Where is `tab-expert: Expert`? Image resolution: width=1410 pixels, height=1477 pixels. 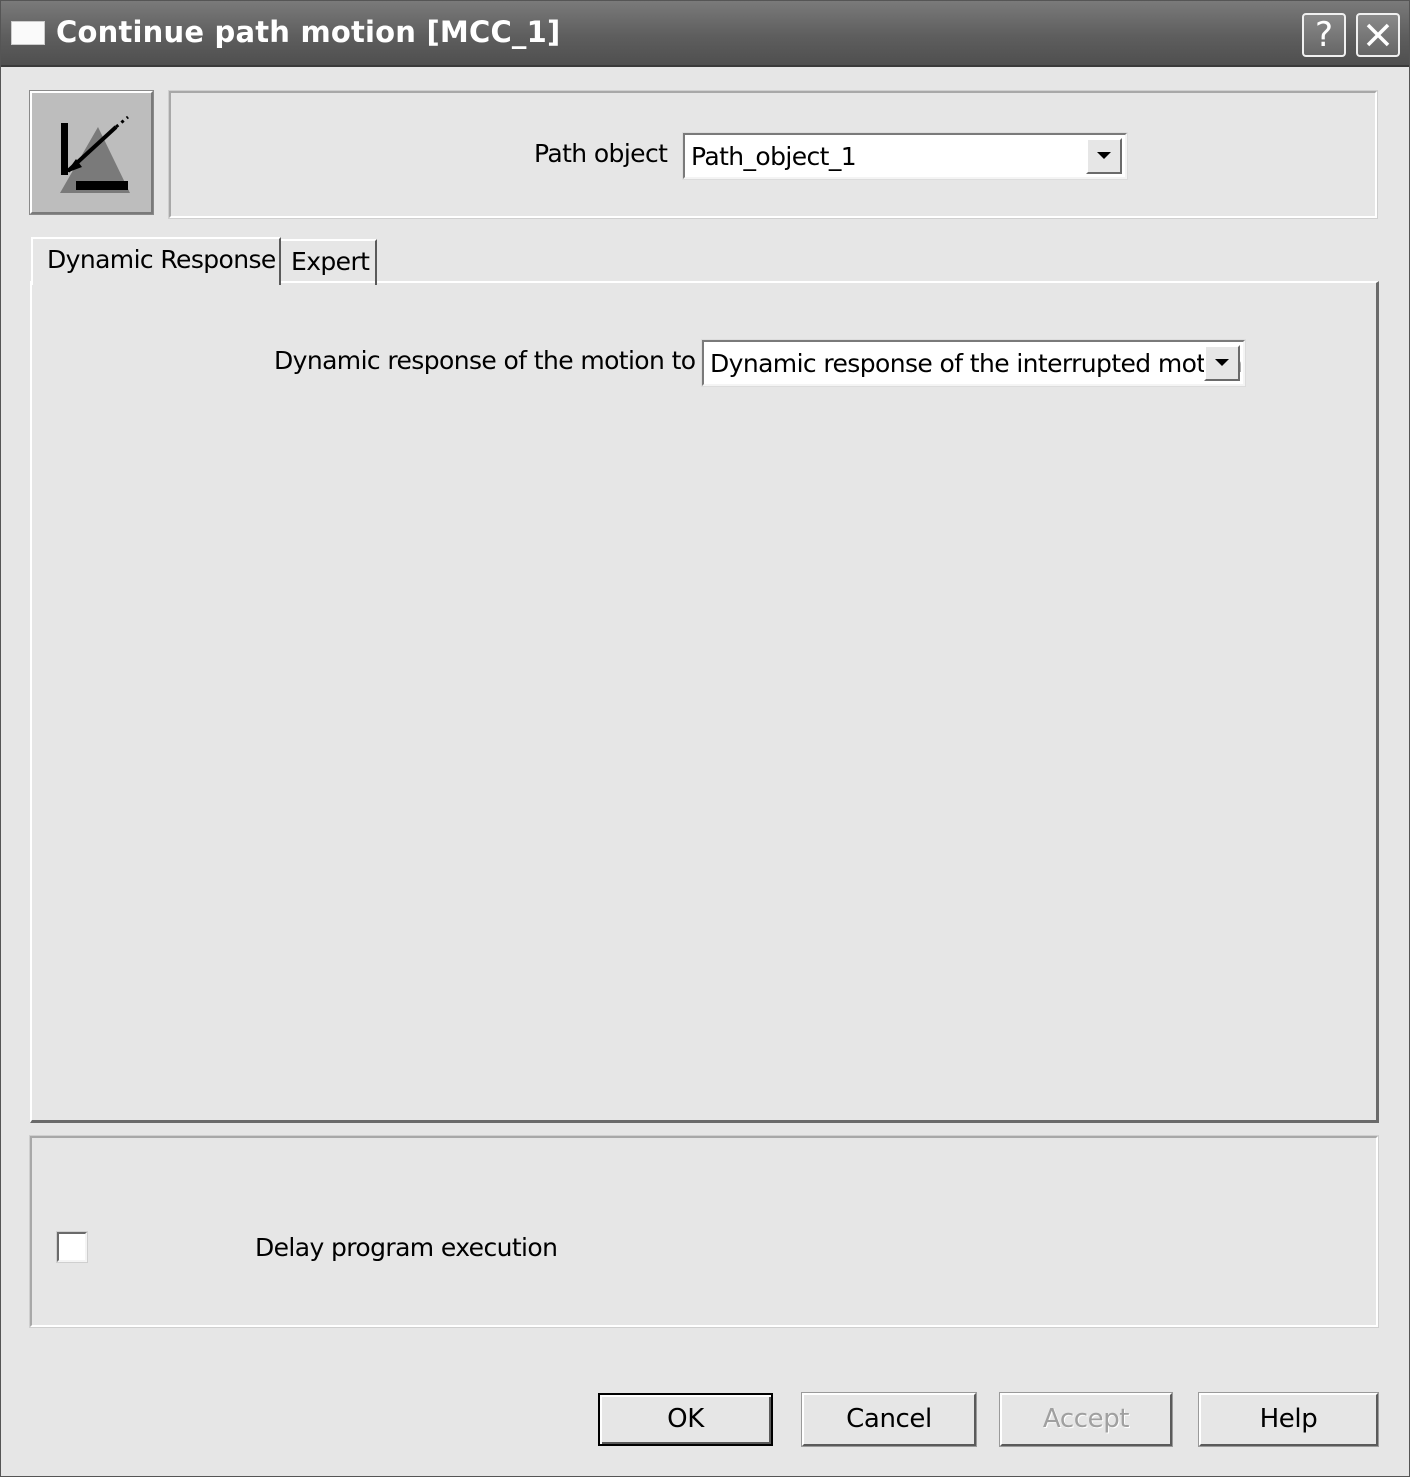 tab-expert: Expert is located at coordinates (329, 262).